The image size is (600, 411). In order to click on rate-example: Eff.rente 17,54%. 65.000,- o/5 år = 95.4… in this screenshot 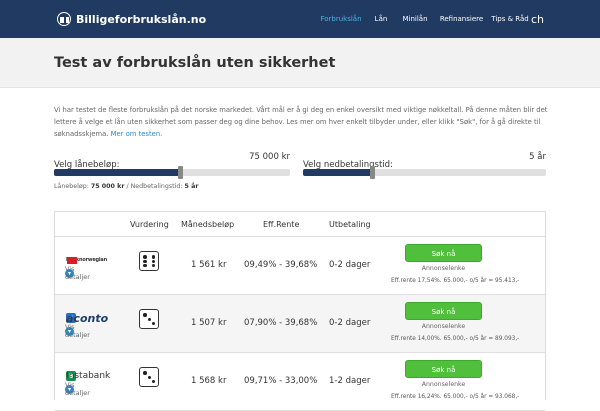, I will do `click(455, 281)`.